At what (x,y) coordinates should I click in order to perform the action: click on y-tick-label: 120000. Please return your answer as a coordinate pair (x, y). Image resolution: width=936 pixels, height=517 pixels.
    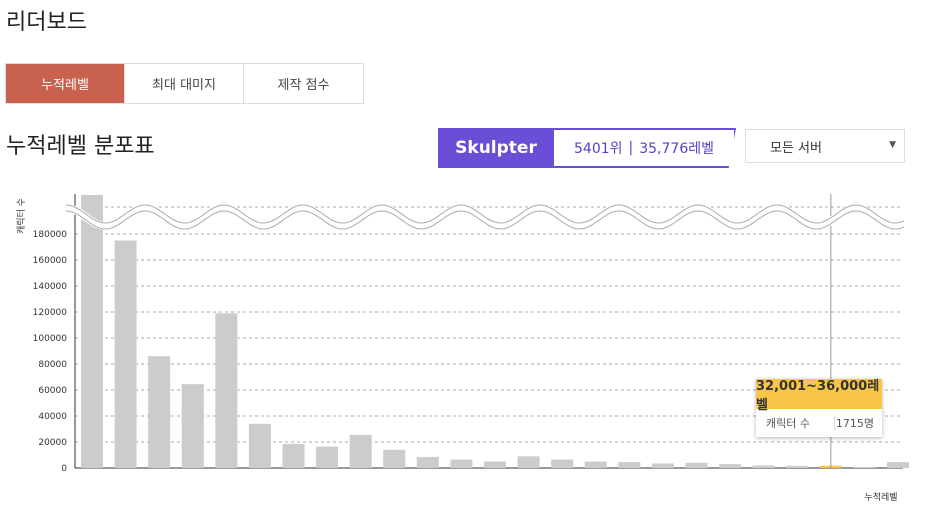
    Looking at the image, I should click on (50, 313).